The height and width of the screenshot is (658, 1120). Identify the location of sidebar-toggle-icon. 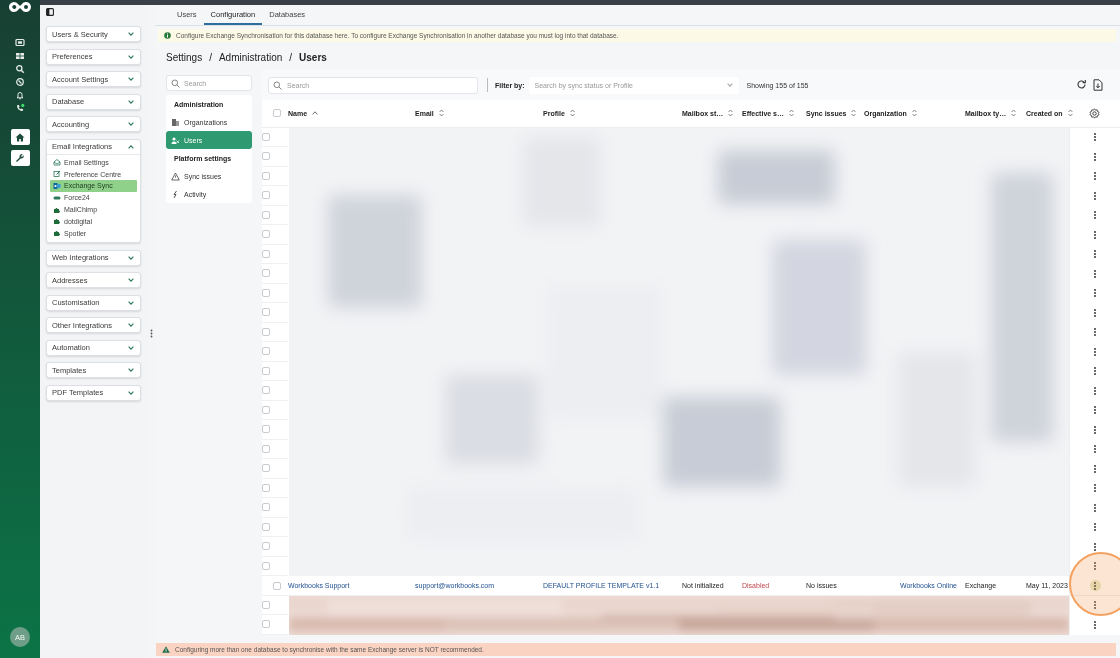
(50, 12).